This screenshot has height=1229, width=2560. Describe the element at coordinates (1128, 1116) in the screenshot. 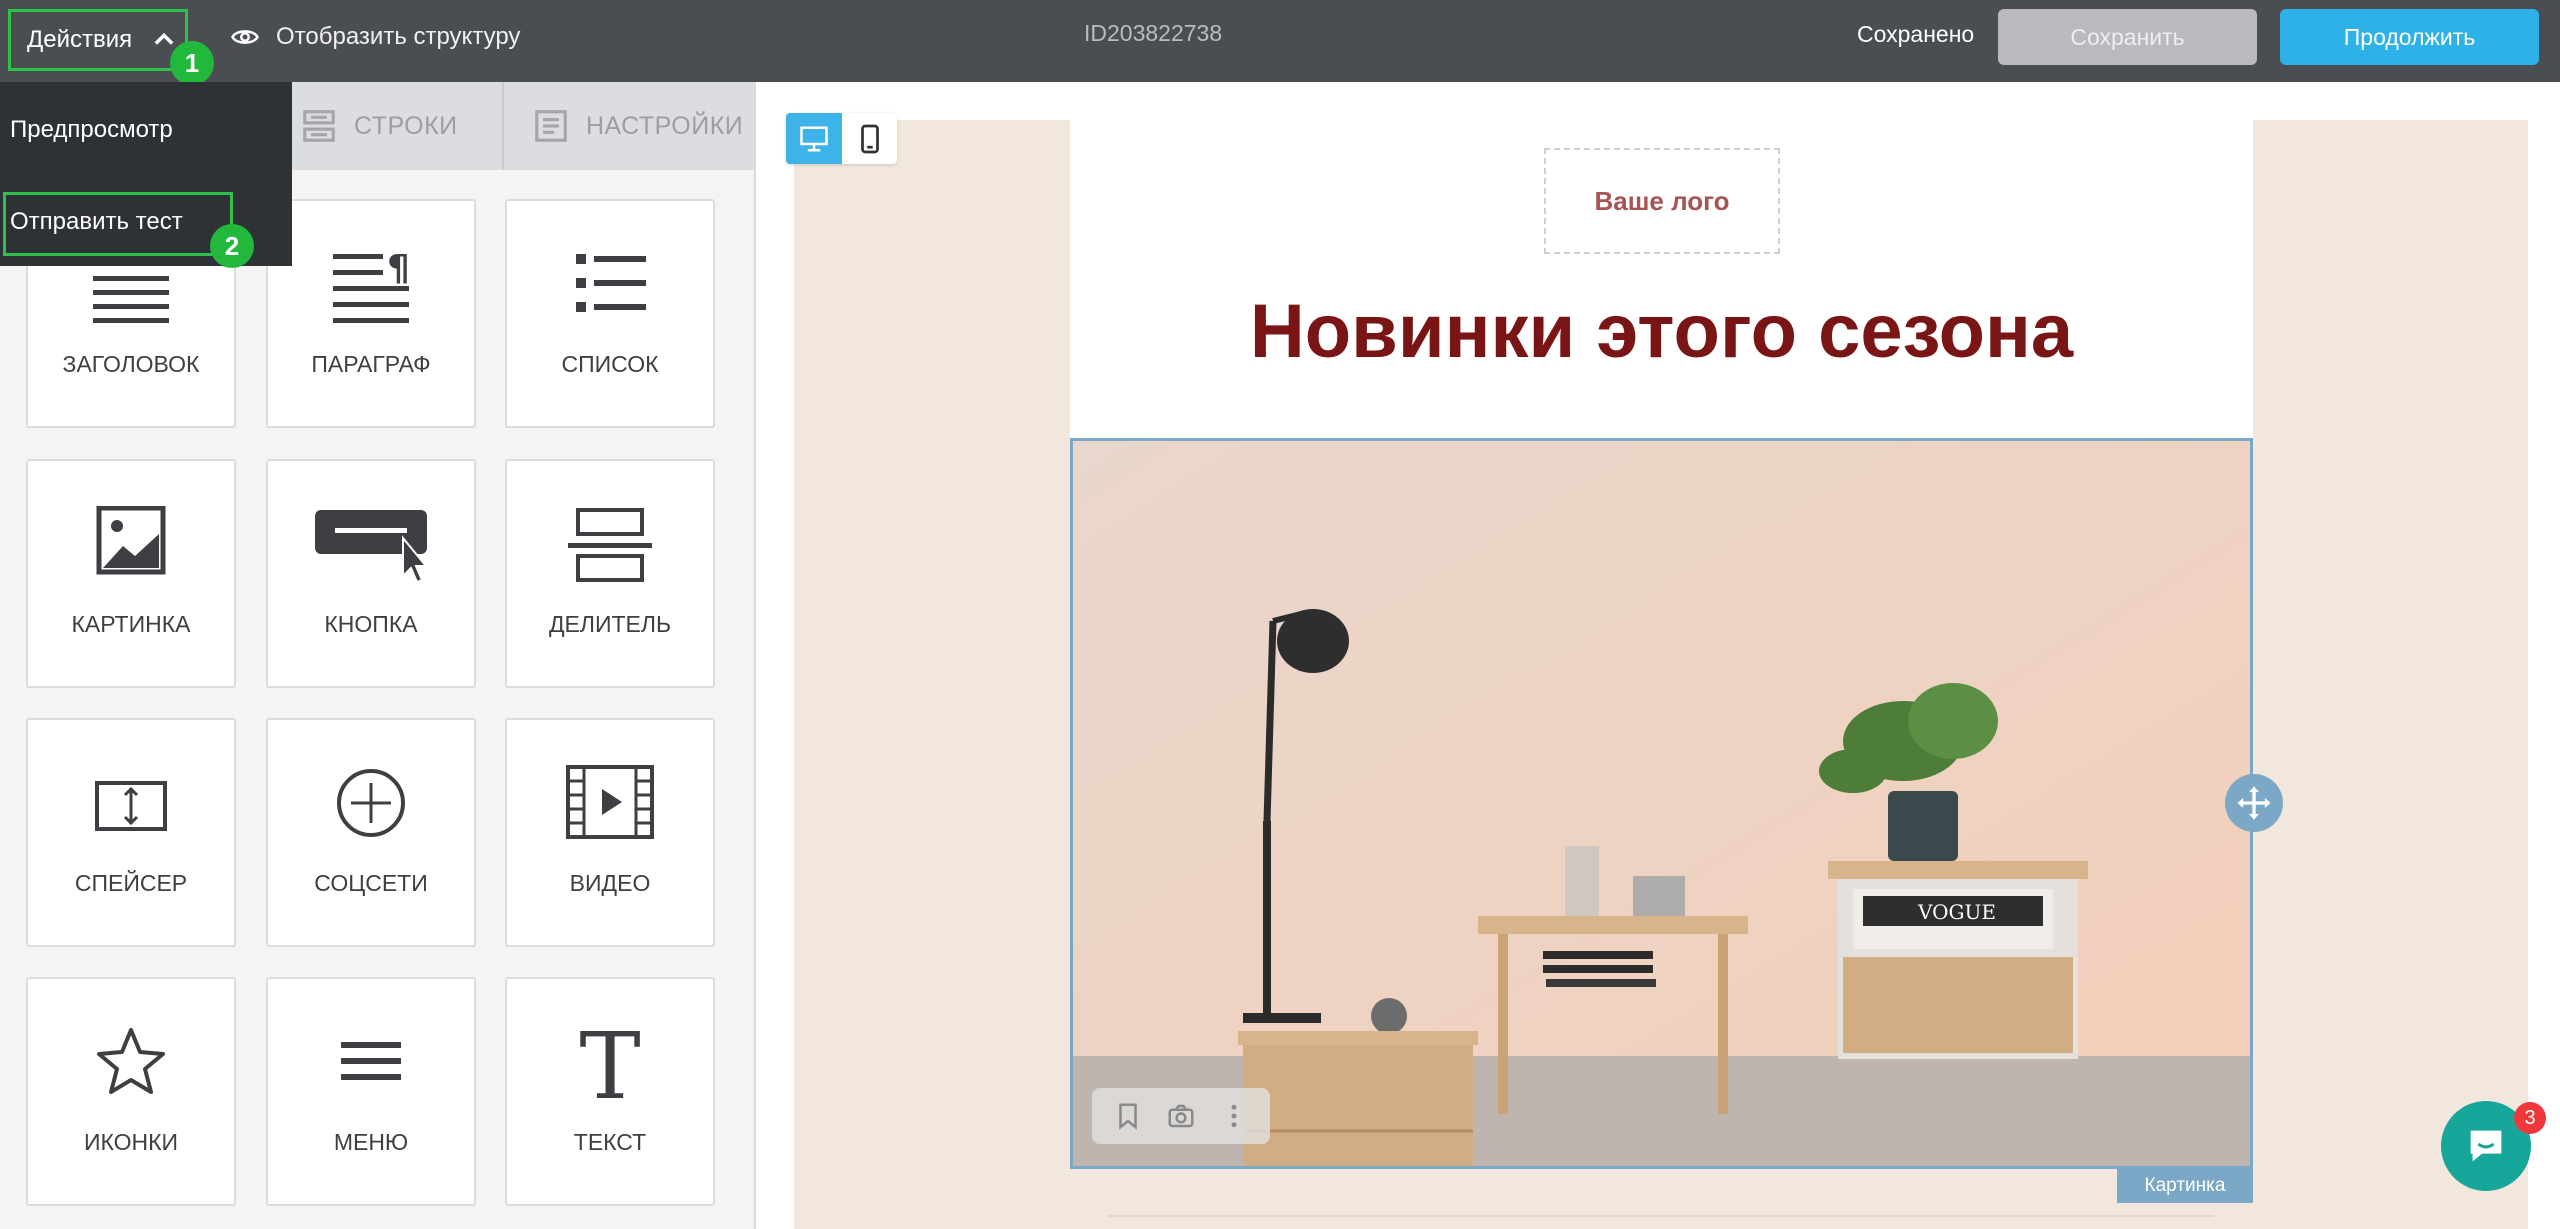

I see `bookmark-icon` at that location.